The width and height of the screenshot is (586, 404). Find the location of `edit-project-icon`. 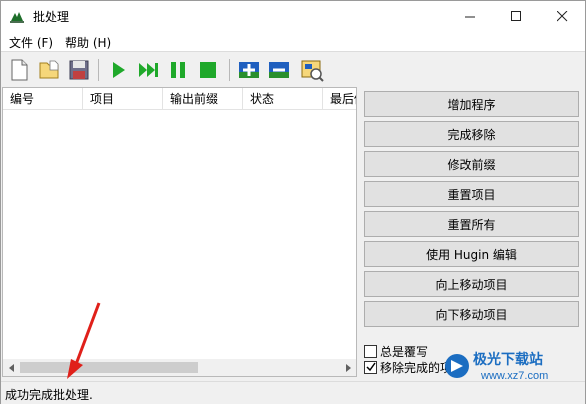

edit-project-icon is located at coordinates (312, 70).